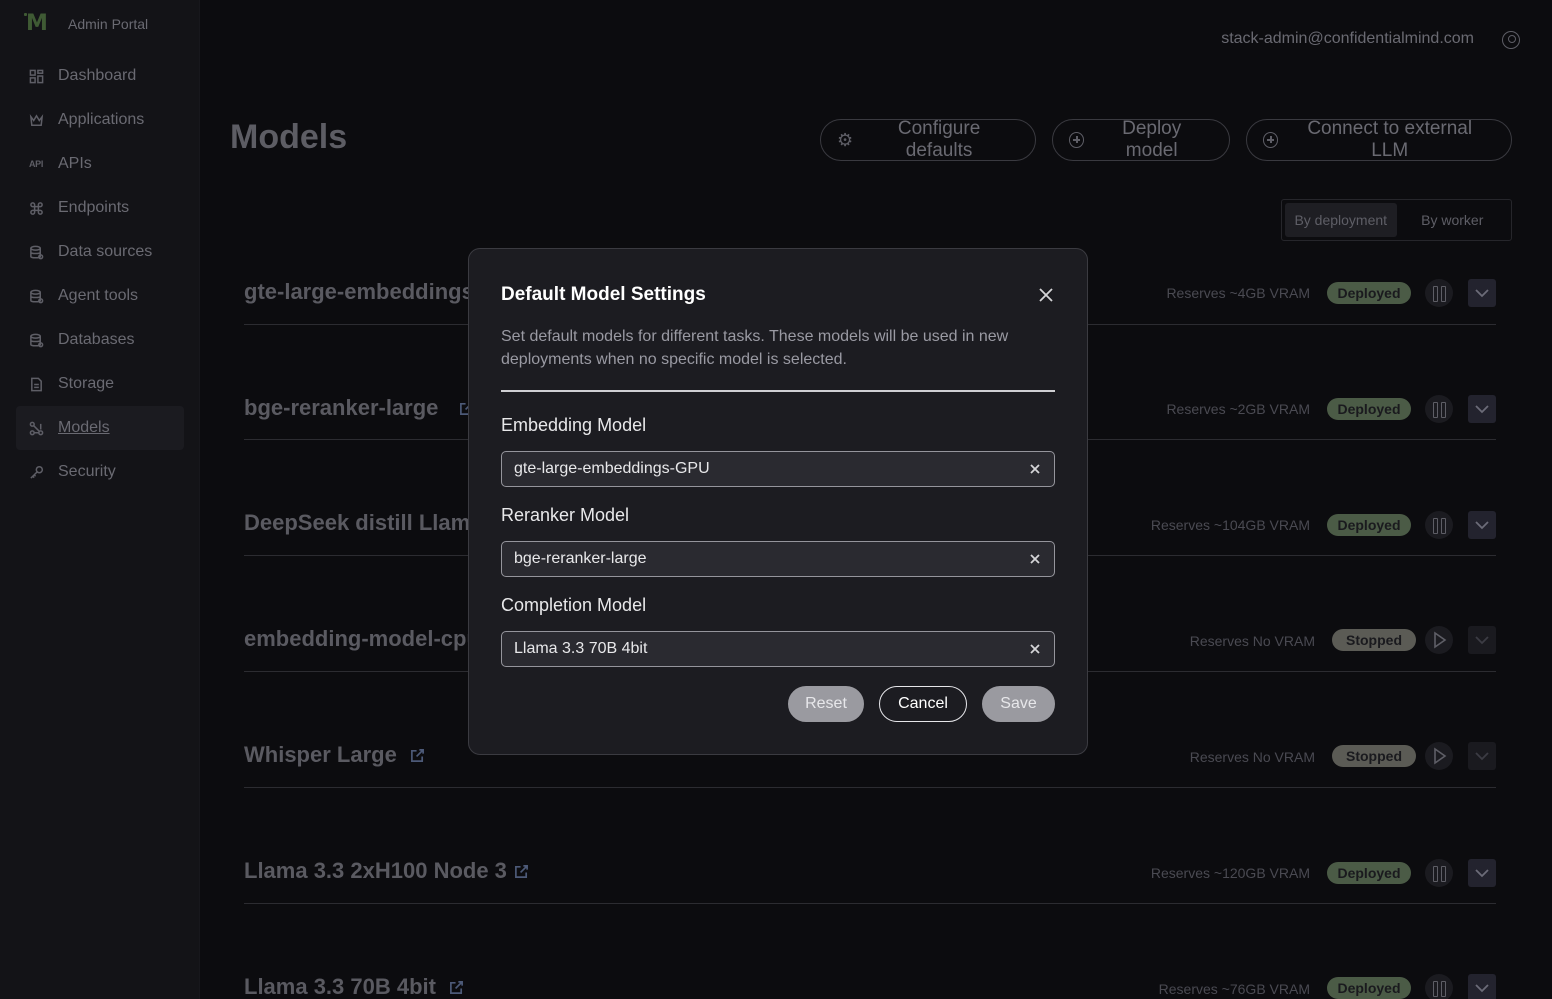  Describe the element at coordinates (612, 468) in the screenshot. I see `embedding-model-value: gte-large-embeddings-GPU` at that location.